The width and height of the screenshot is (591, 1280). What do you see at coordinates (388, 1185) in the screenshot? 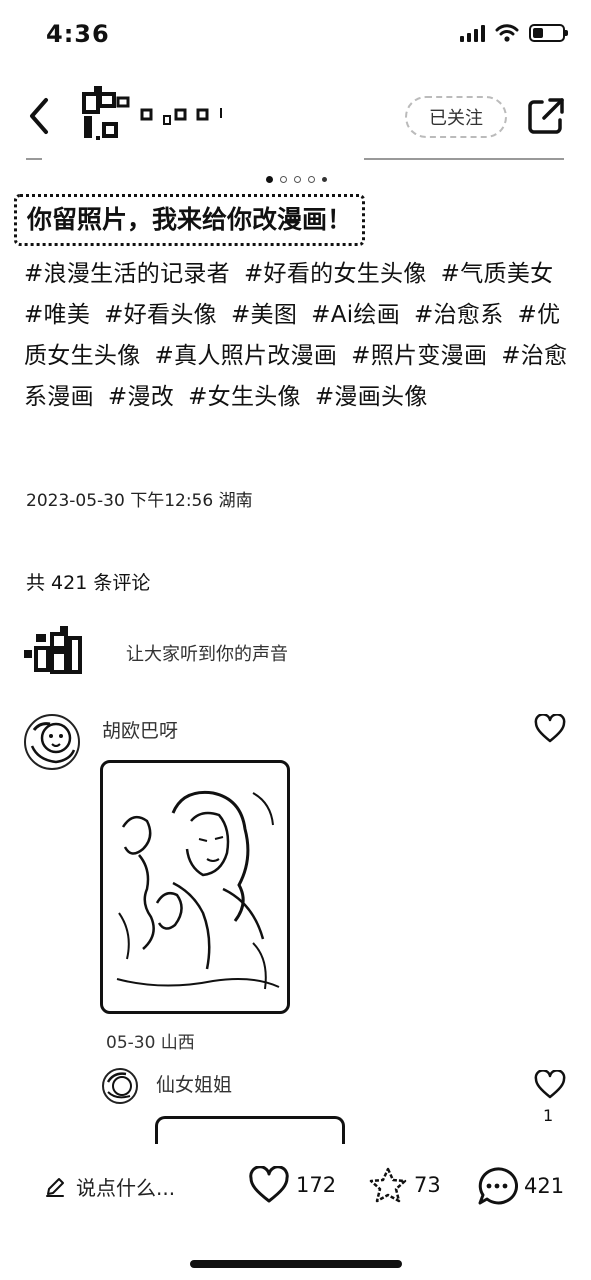
I see `star-icon` at bounding box center [388, 1185].